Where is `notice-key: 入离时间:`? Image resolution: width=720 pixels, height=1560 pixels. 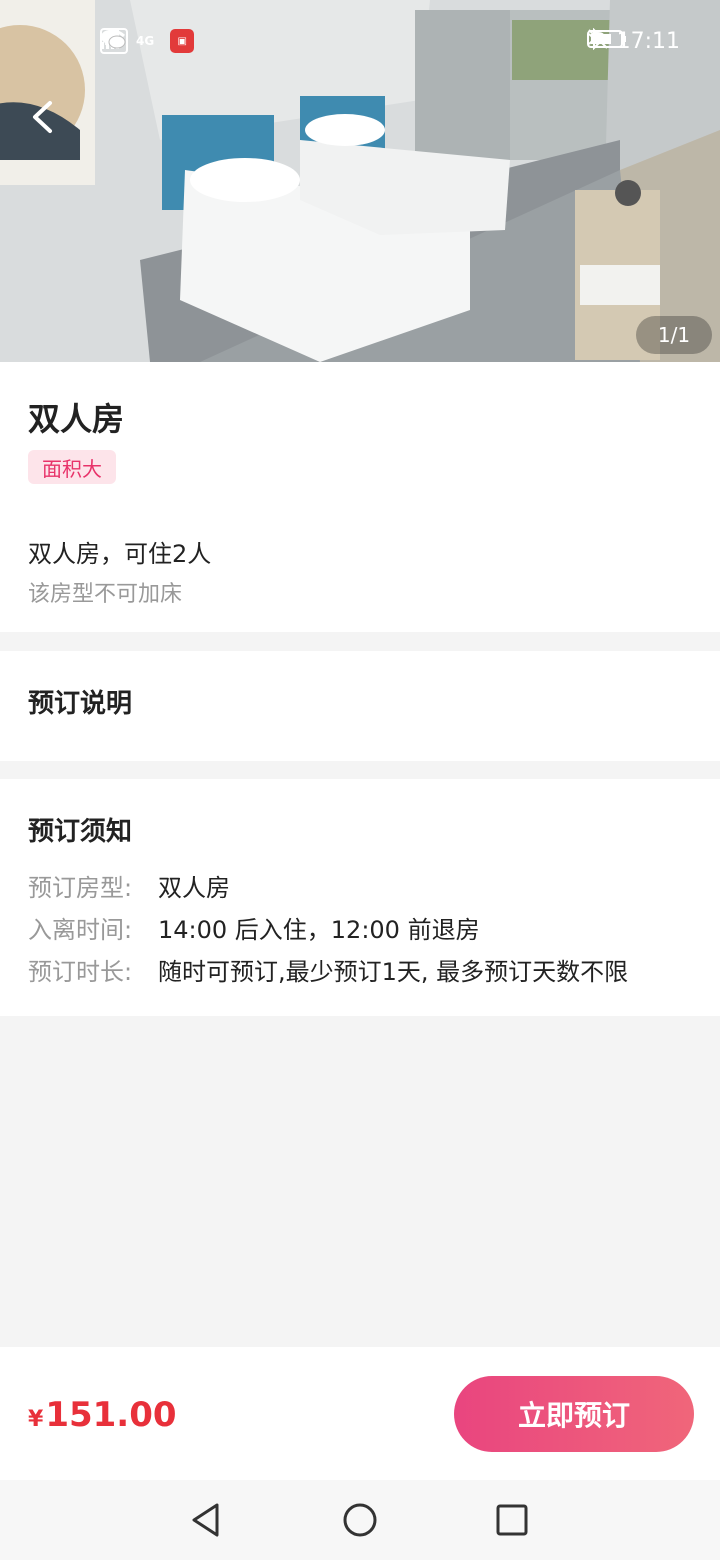
notice-key: 入离时间: is located at coordinates (80, 930).